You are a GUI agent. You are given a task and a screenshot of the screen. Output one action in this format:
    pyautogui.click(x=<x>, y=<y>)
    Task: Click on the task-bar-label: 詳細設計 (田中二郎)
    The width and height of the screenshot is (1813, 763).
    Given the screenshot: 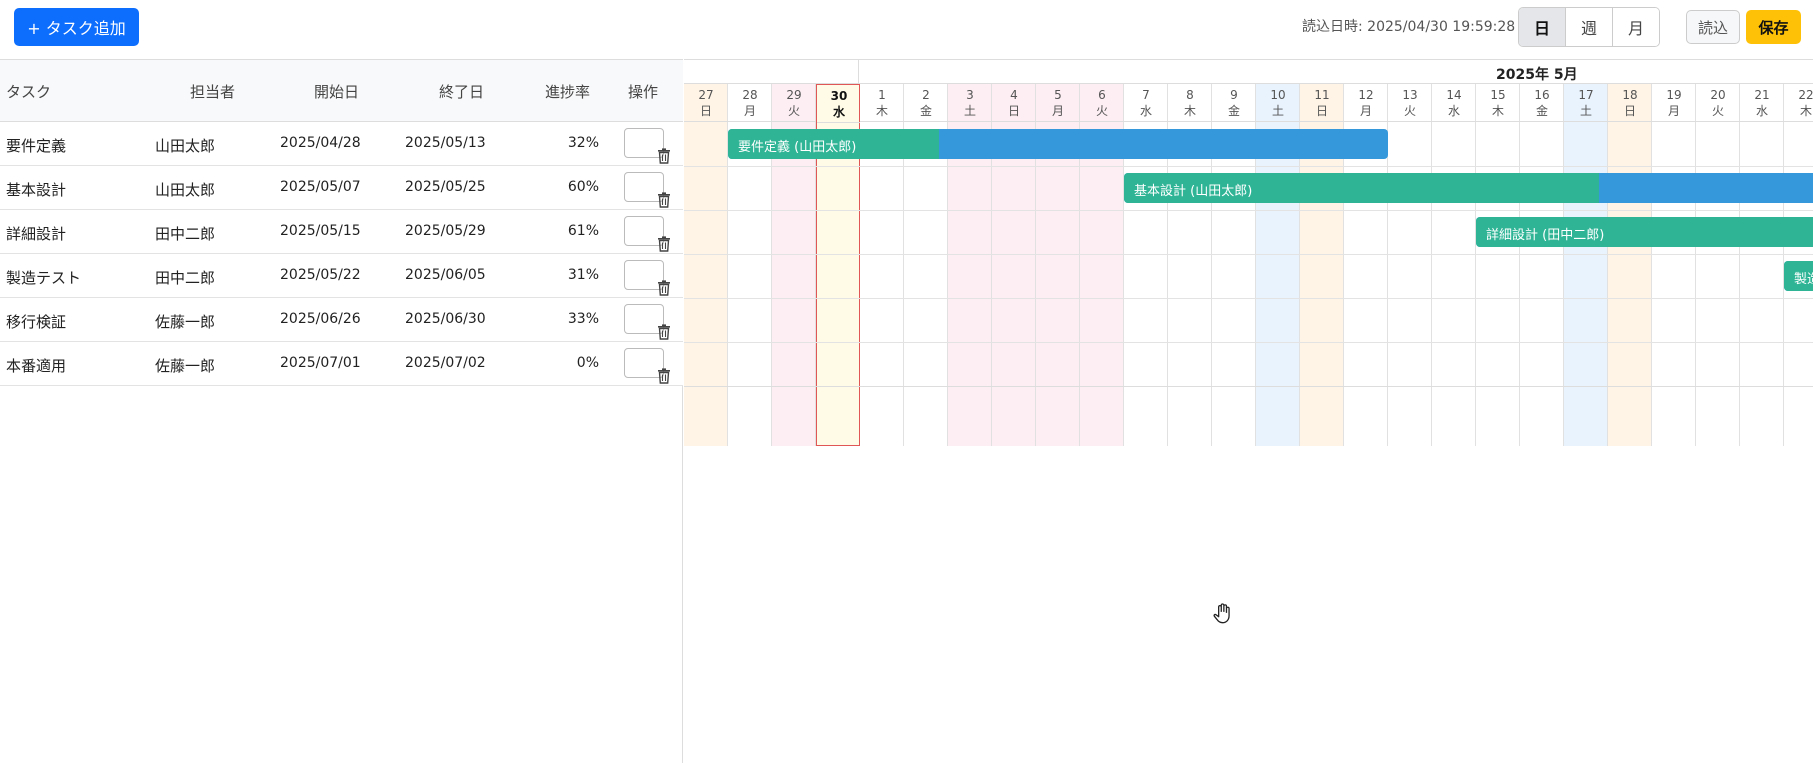 What is the action you would take?
    pyautogui.click(x=1545, y=235)
    